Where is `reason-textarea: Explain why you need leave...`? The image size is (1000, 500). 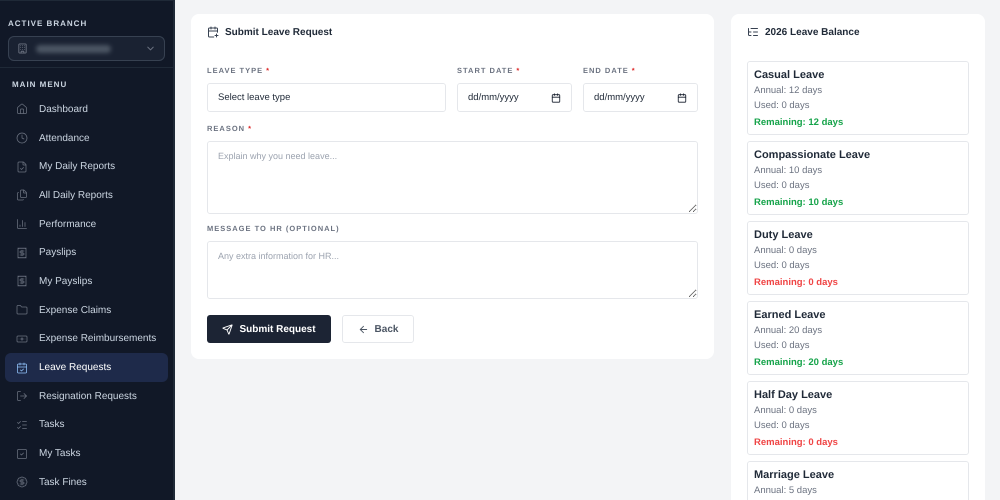 reason-textarea: Explain why you need leave... is located at coordinates (452, 177).